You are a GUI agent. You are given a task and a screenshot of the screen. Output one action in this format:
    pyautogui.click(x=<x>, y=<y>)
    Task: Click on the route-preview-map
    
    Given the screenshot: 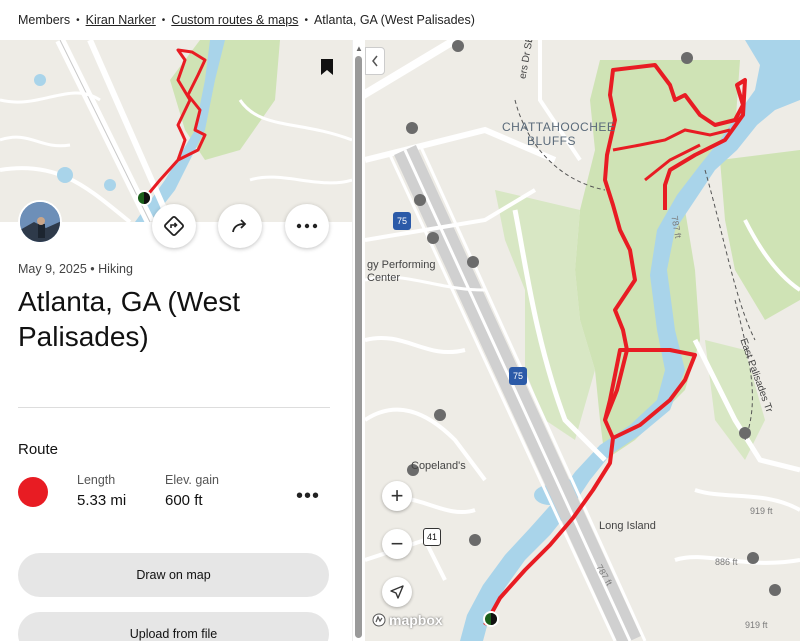 What is the action you would take?
    pyautogui.click(x=176, y=131)
    